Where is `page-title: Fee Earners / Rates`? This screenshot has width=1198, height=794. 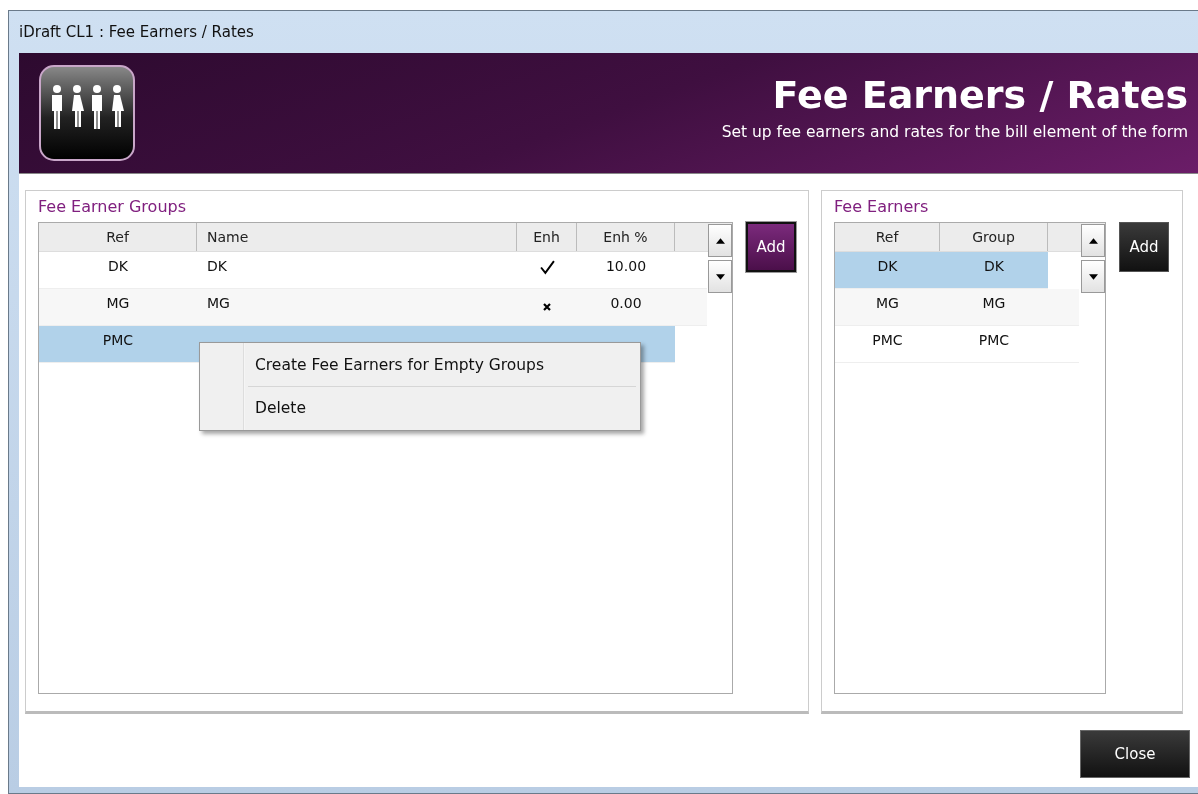 page-title: Fee Earners / Rates is located at coordinates (979, 95).